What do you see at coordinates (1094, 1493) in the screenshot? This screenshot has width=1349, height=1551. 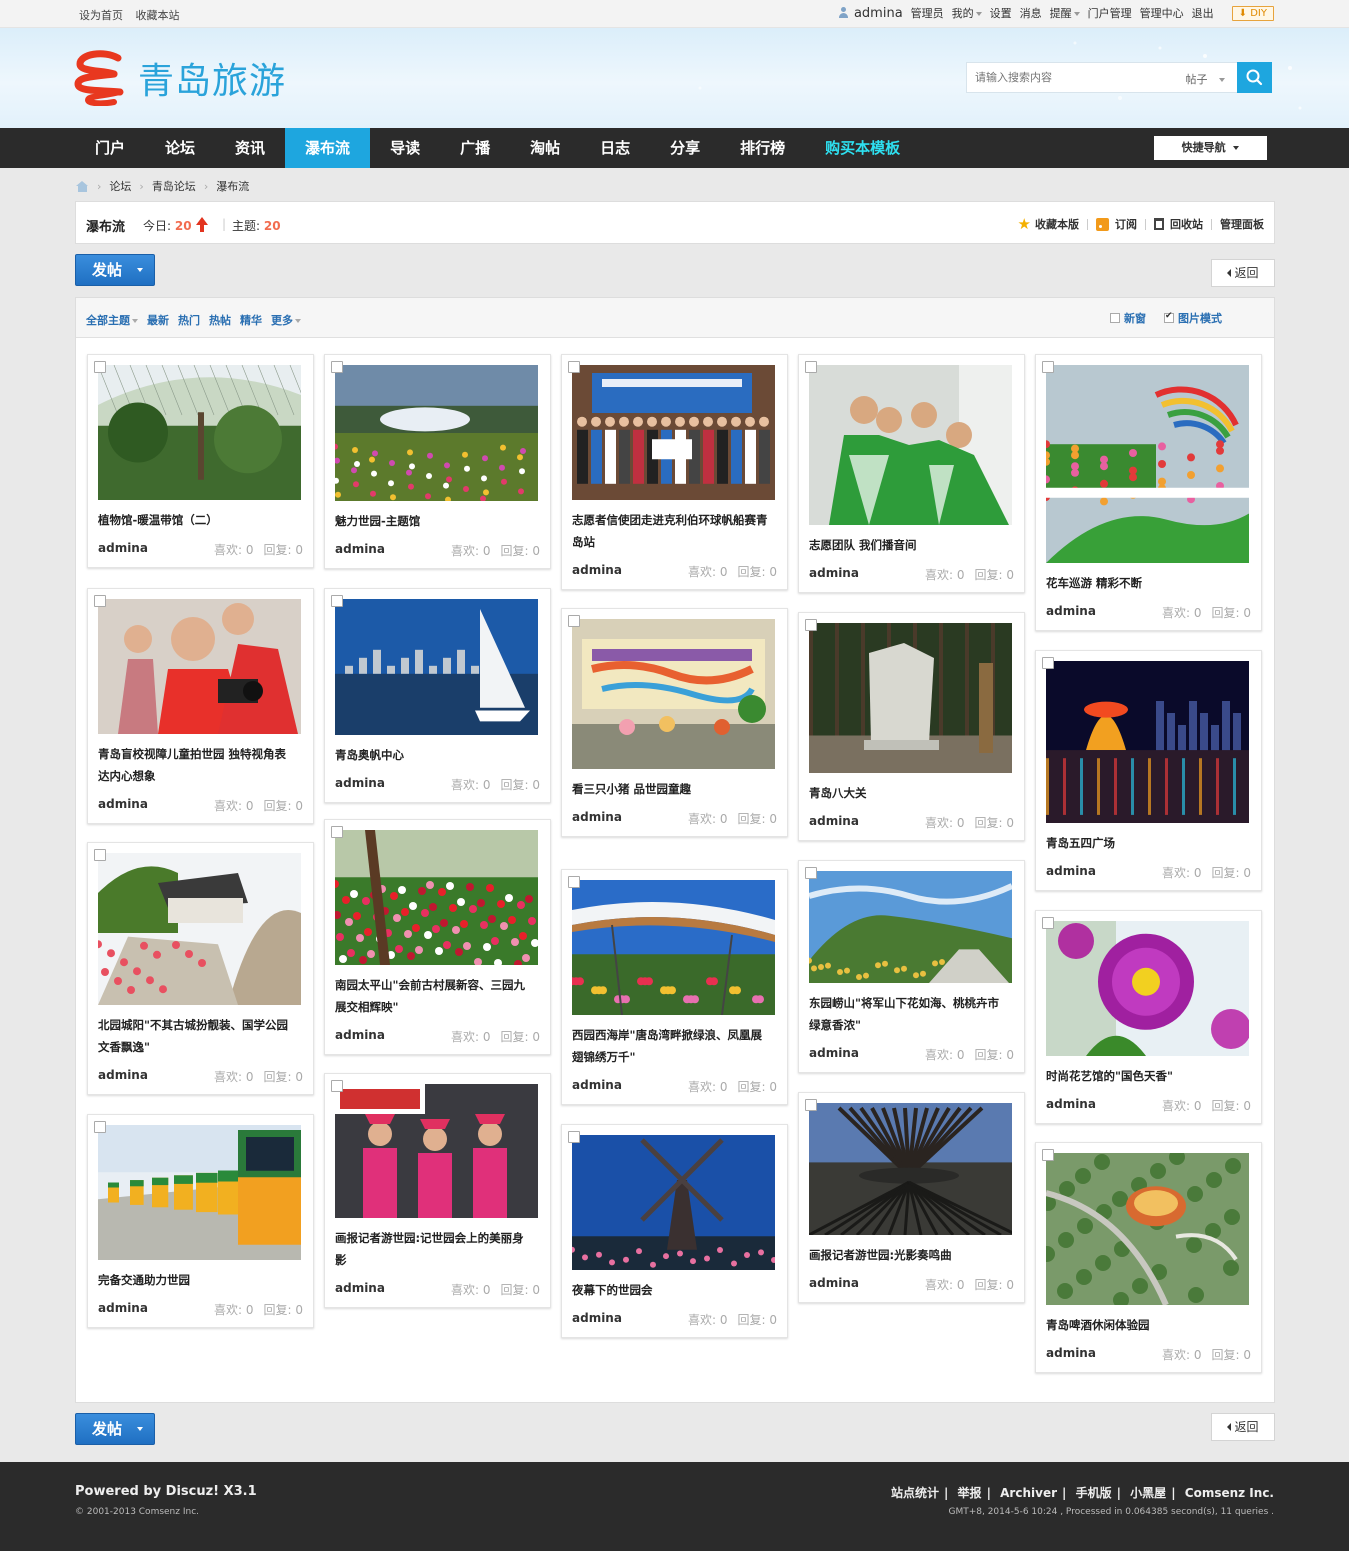 I see `footer-link-mobile: 手机版` at bounding box center [1094, 1493].